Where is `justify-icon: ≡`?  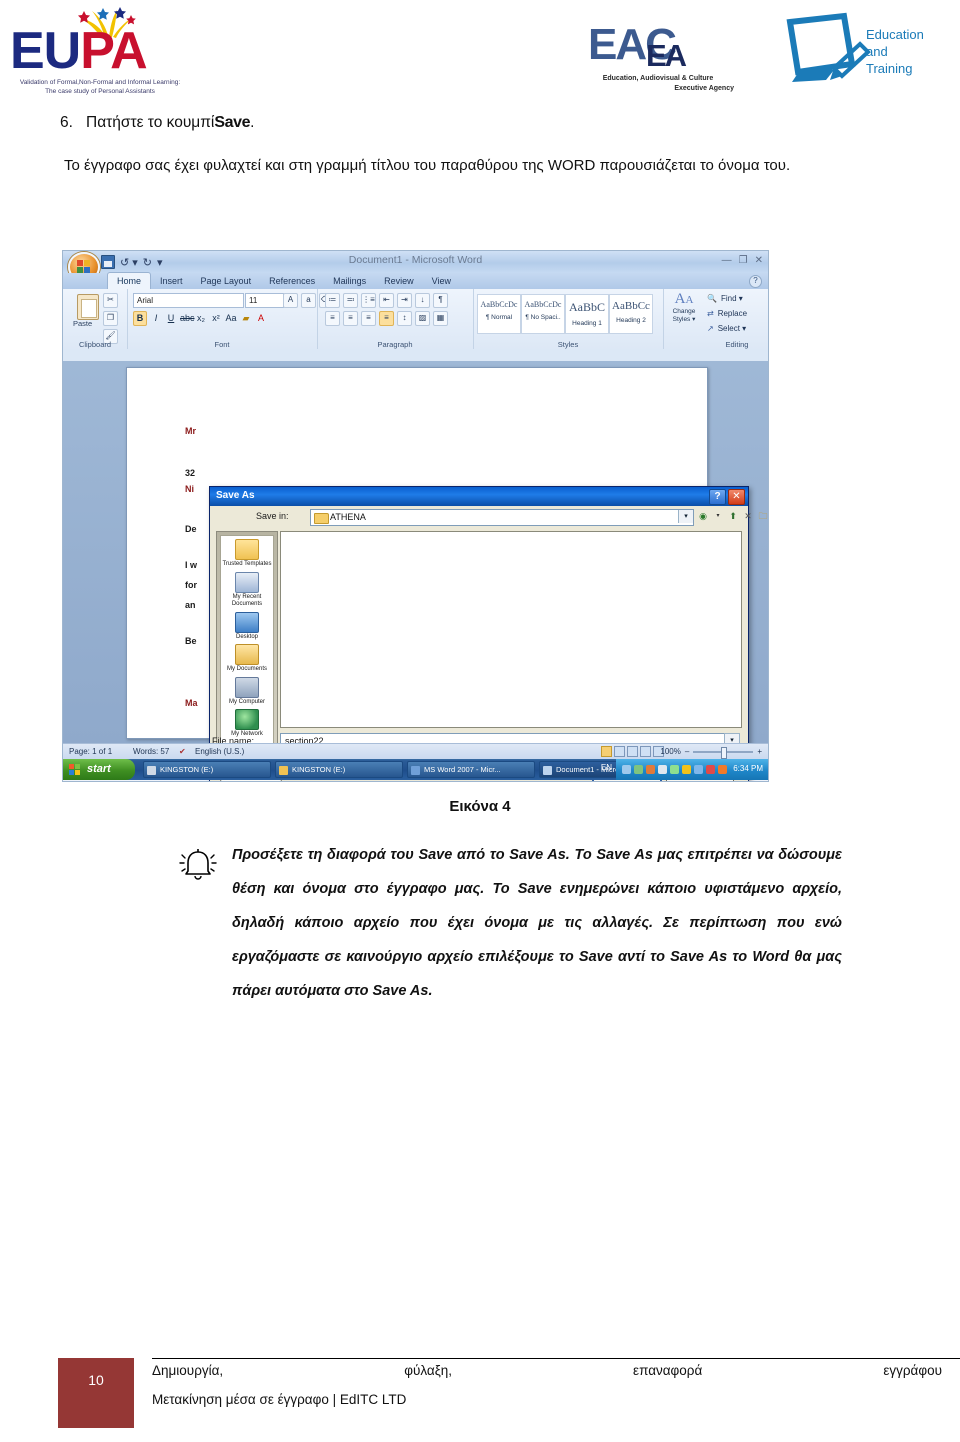
justify-icon: ≡ is located at coordinates (386, 318).